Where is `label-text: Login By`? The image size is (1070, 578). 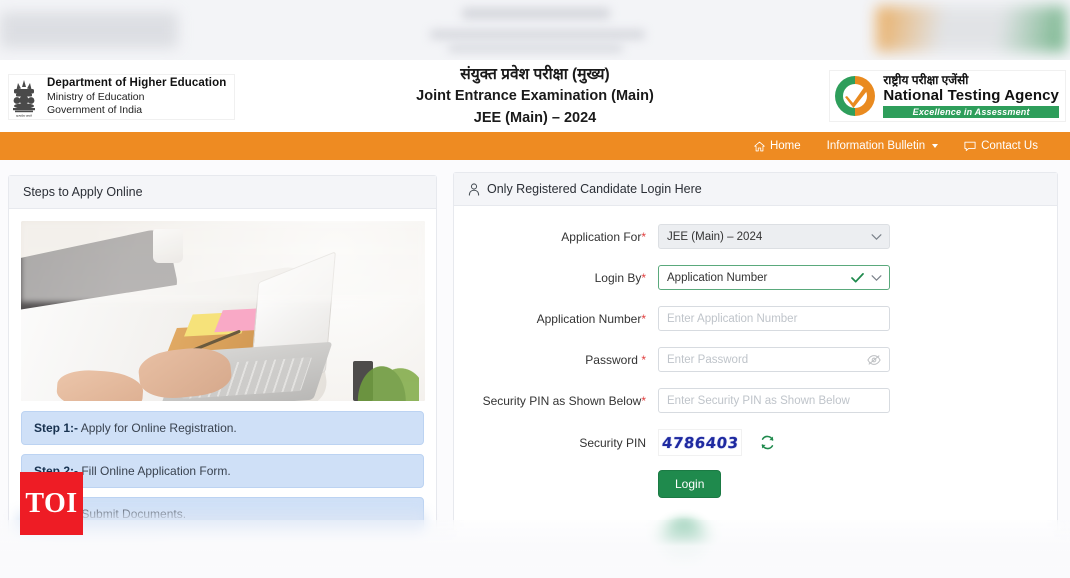
label-text: Login By is located at coordinates (618, 277).